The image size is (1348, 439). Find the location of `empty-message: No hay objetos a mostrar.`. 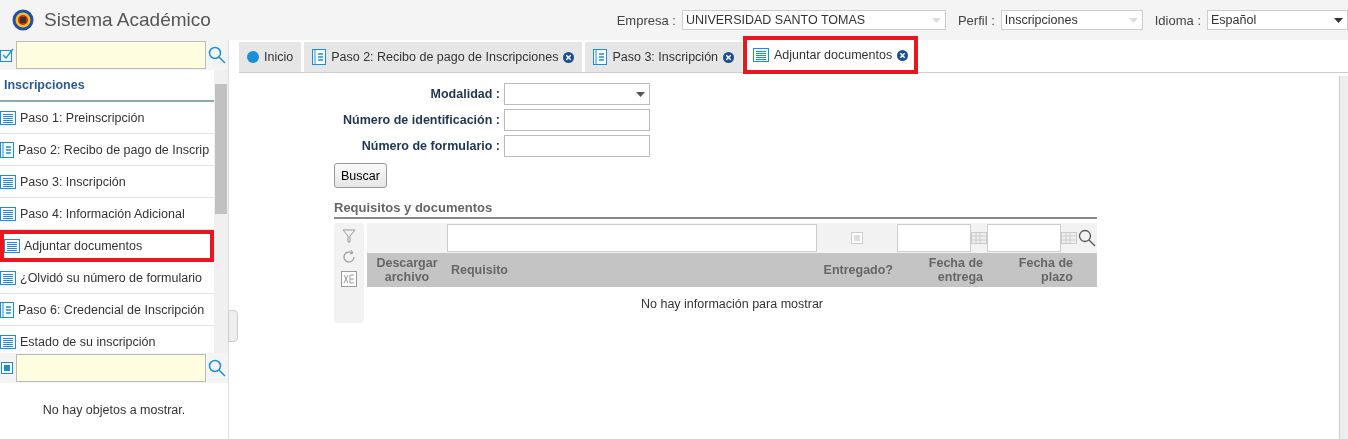

empty-message: No hay objetos a mostrar. is located at coordinates (114, 410).